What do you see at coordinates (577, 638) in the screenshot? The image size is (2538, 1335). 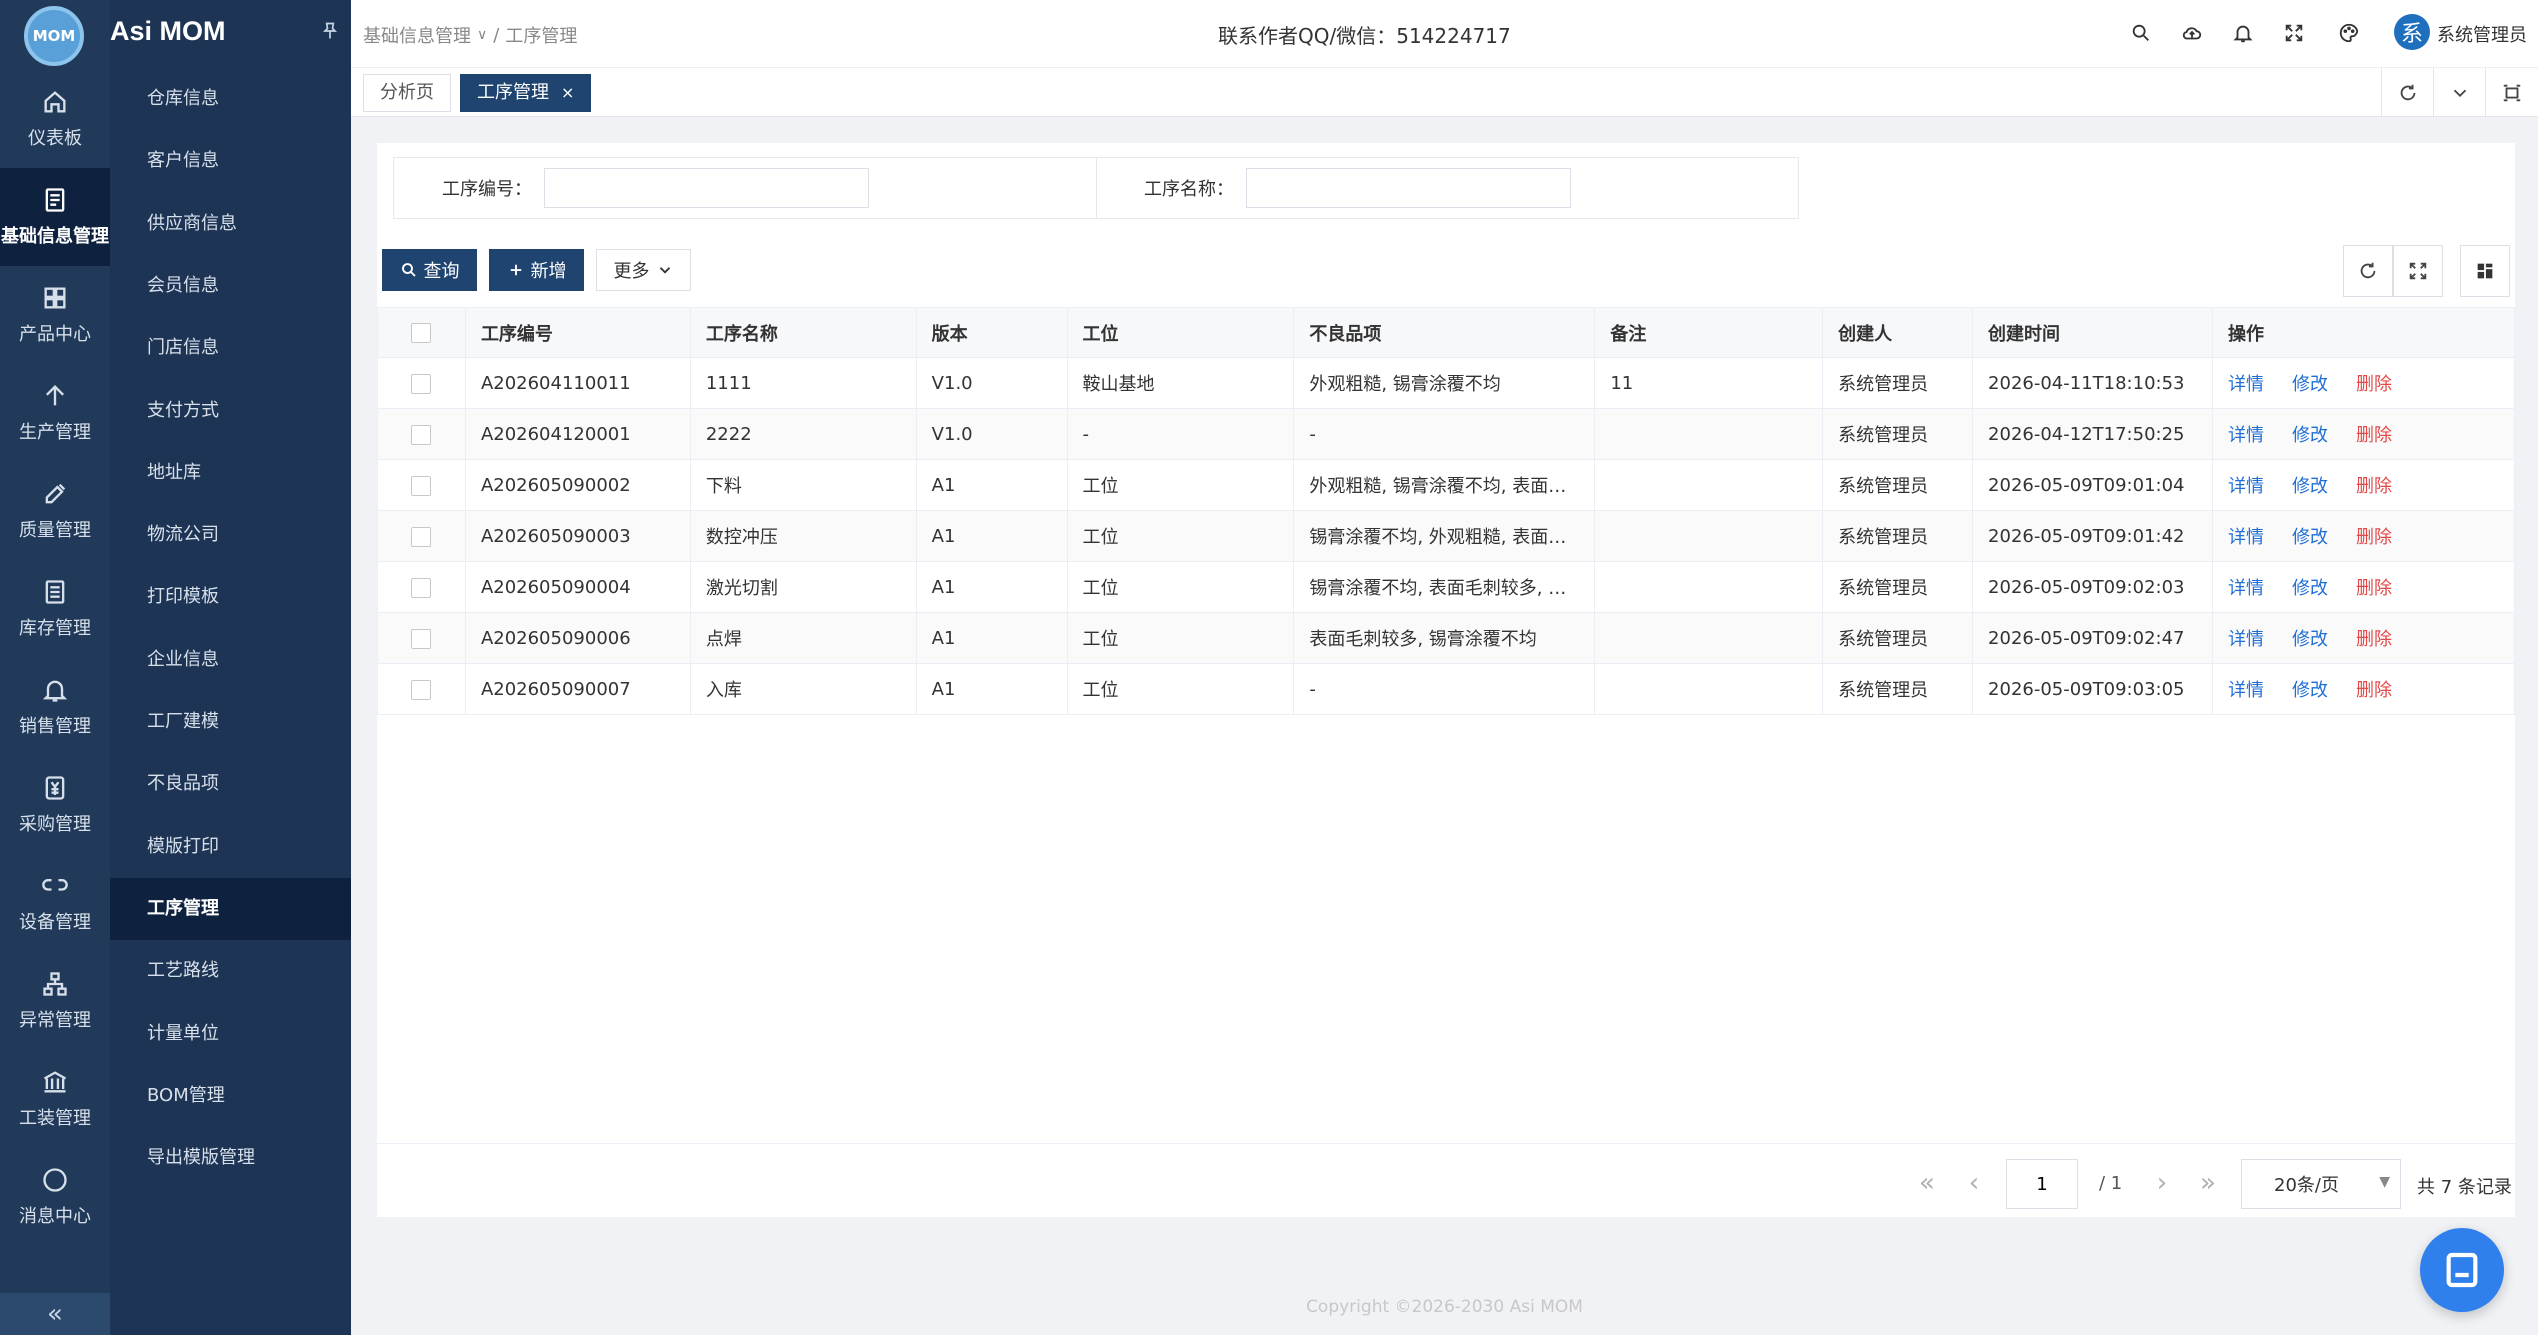 I see `table-cell: A202605090006` at bounding box center [577, 638].